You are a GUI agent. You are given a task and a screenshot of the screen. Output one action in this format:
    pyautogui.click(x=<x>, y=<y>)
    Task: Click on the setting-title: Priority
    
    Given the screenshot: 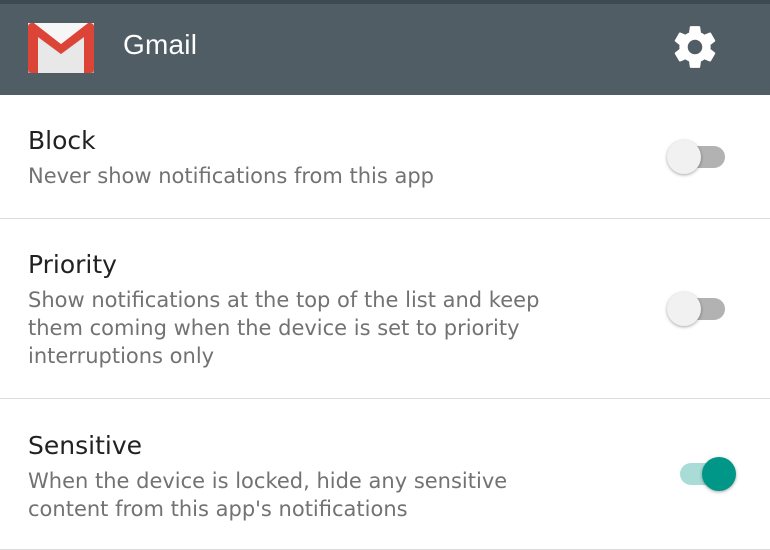 What is the action you would take?
    pyautogui.click(x=72, y=264)
    